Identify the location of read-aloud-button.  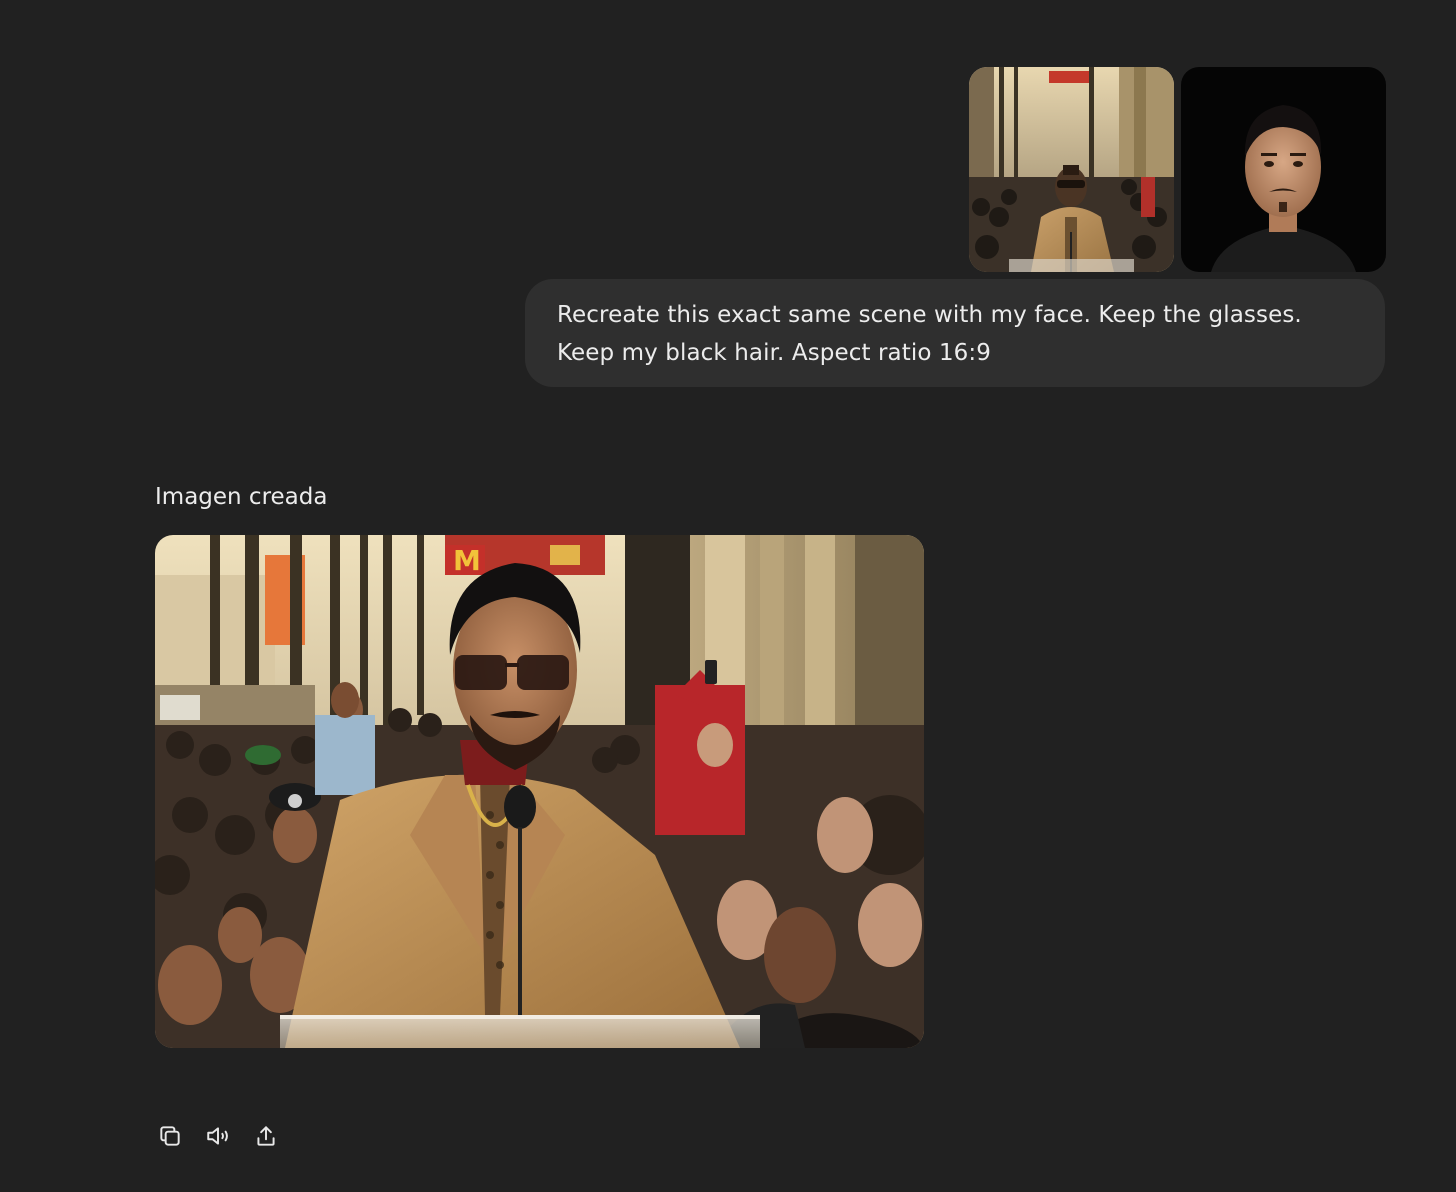
(218, 1136).